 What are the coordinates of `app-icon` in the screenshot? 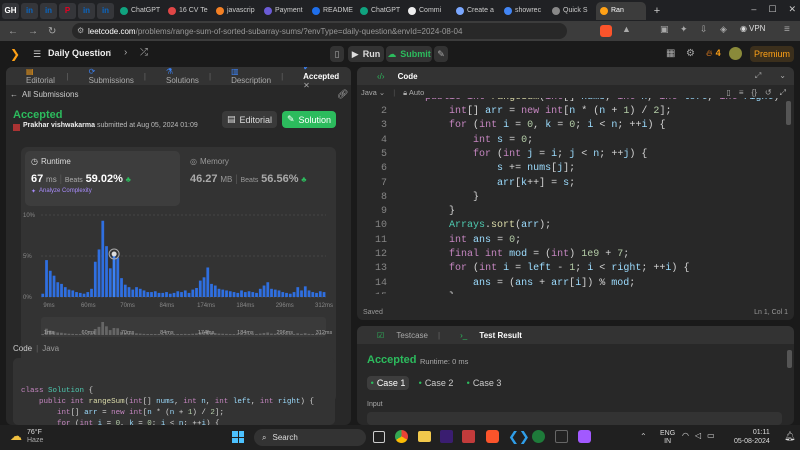 It's located at (468, 436).